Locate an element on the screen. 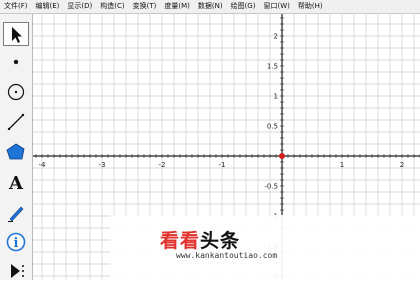  y-tick-label: -0.5 is located at coordinates (271, 187).